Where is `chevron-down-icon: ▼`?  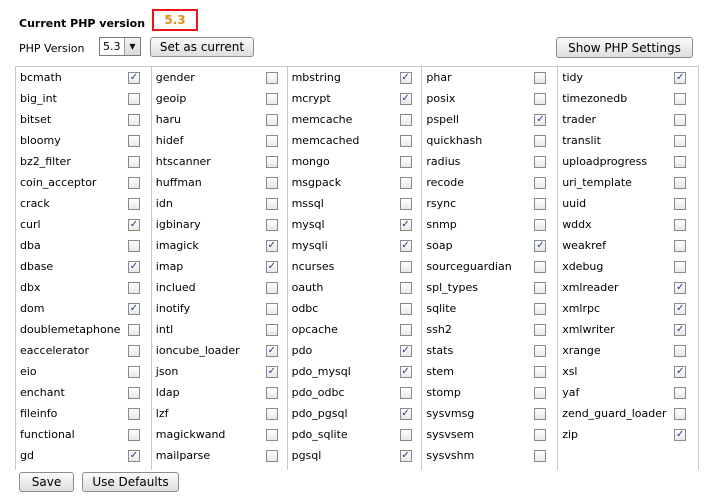
chevron-down-icon: ▼ is located at coordinates (132, 46).